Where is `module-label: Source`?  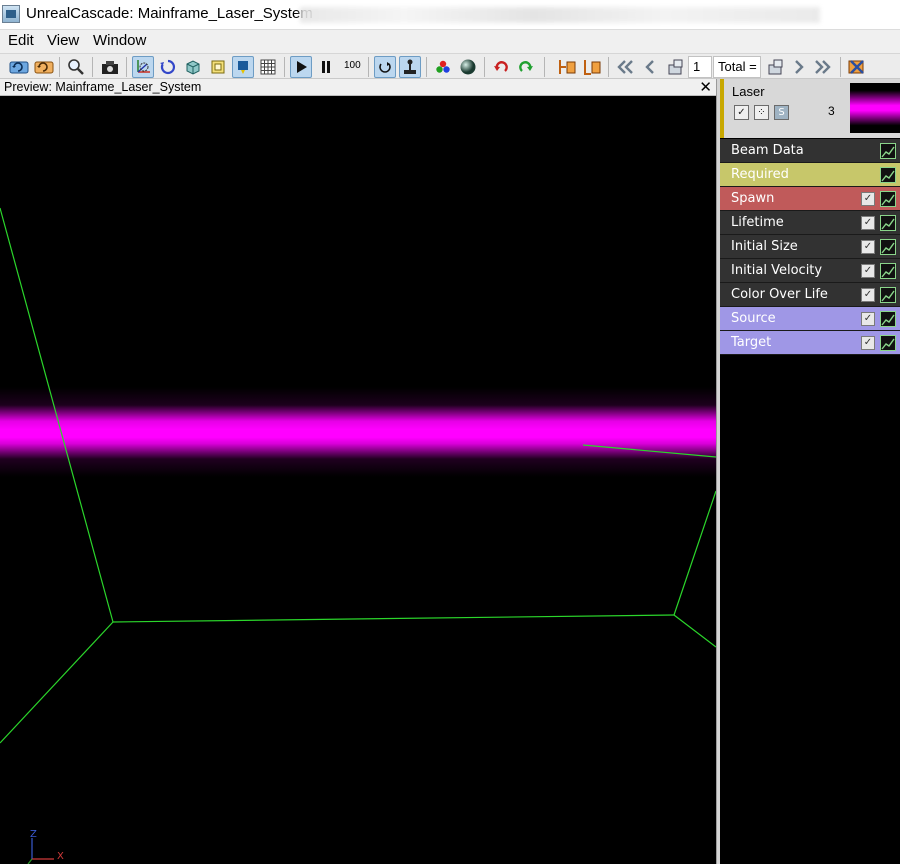
module-label: Source is located at coordinates (753, 318).